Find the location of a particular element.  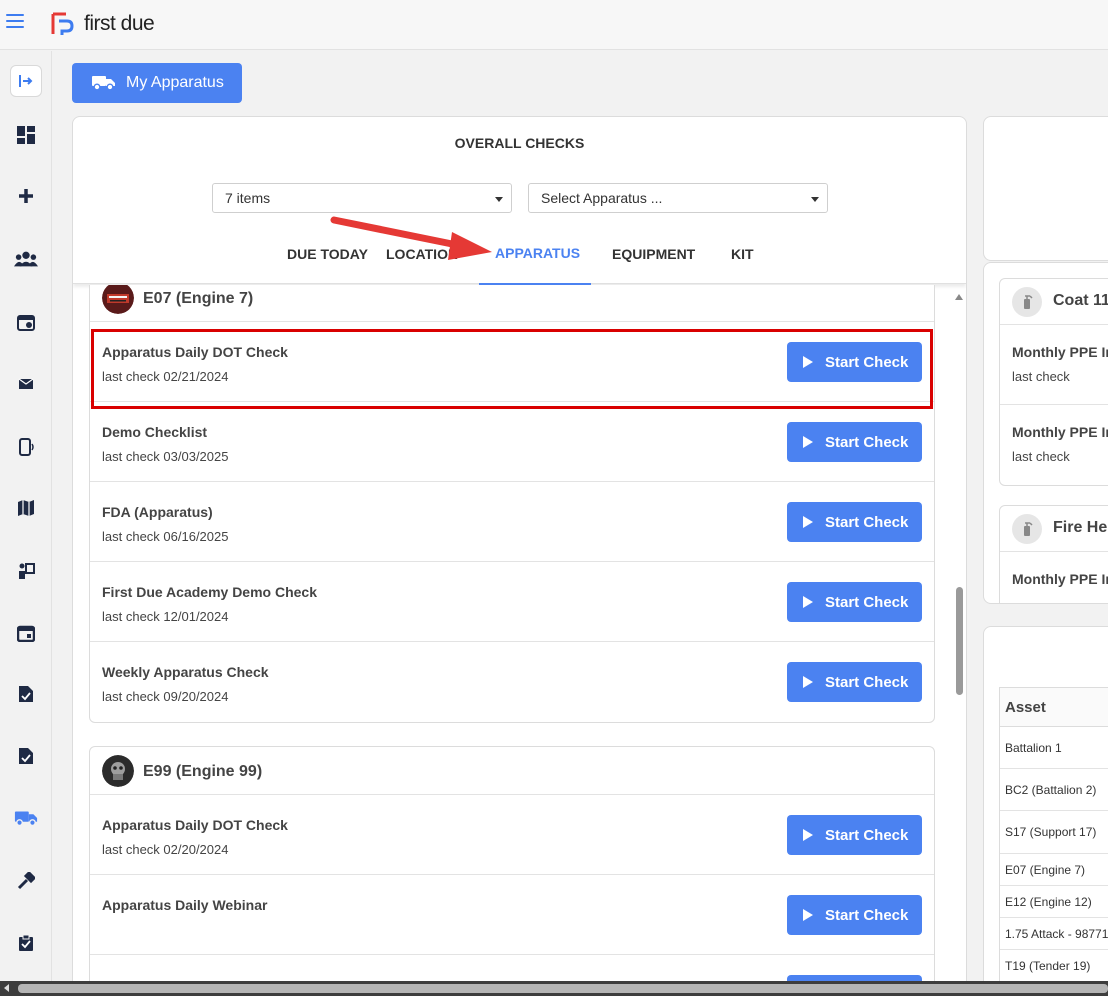

sidebar-expand-icon is located at coordinates (26, 81).